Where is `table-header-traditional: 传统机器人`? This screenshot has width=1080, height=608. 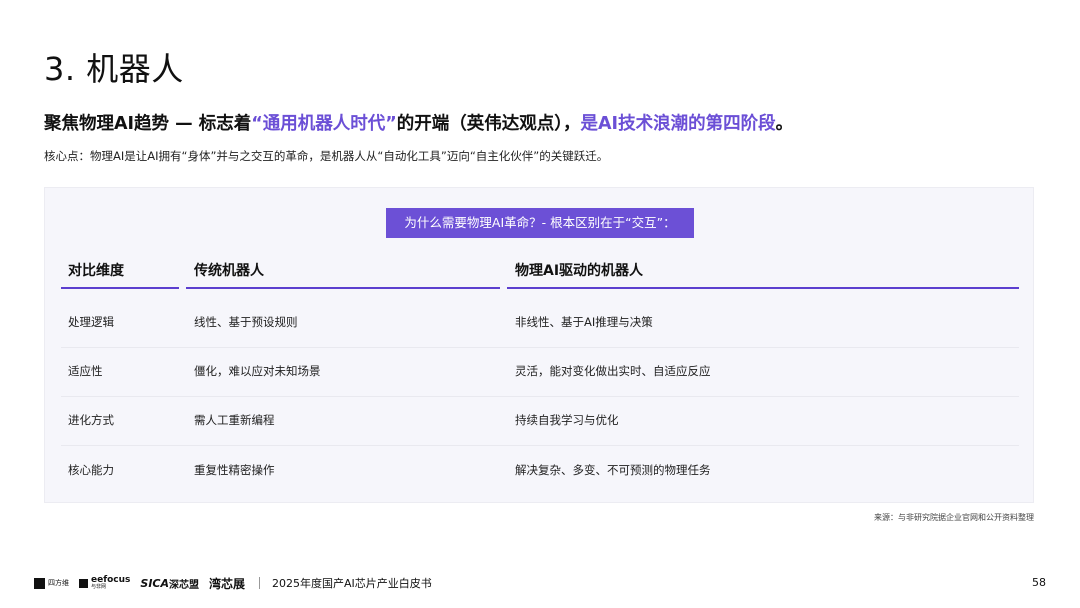
table-header-traditional: 传统机器人 is located at coordinates (229, 271).